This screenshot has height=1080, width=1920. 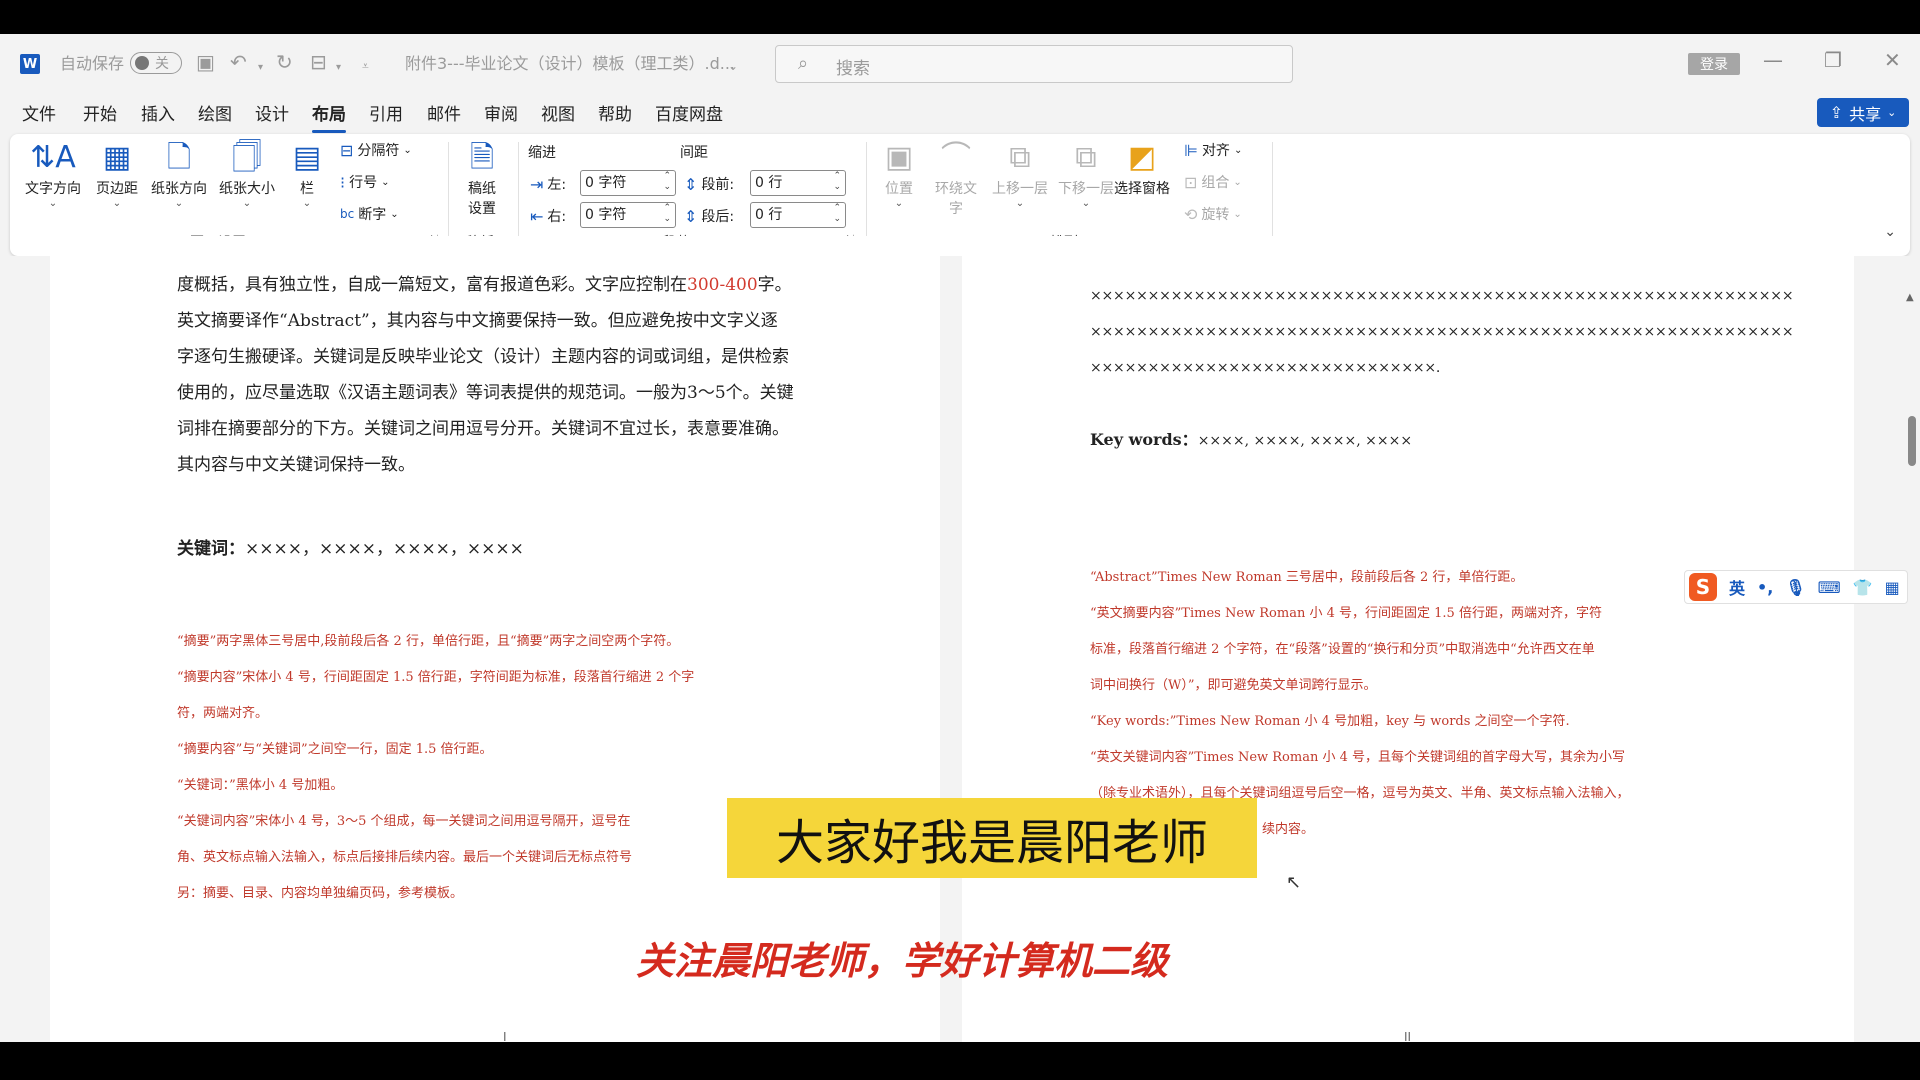 What do you see at coordinates (117, 175) in the screenshot?
I see `margins-button: ▦ 页边距 ⌄` at bounding box center [117, 175].